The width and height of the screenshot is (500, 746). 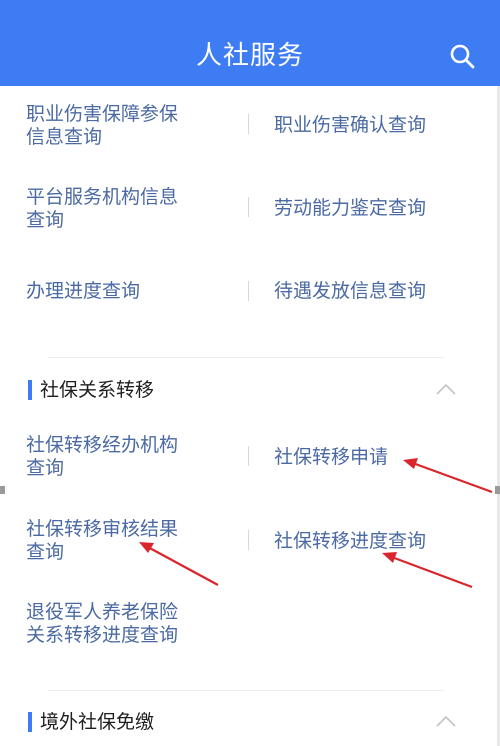 I want to click on section-title: 境外社保免缴, so click(x=97, y=722).